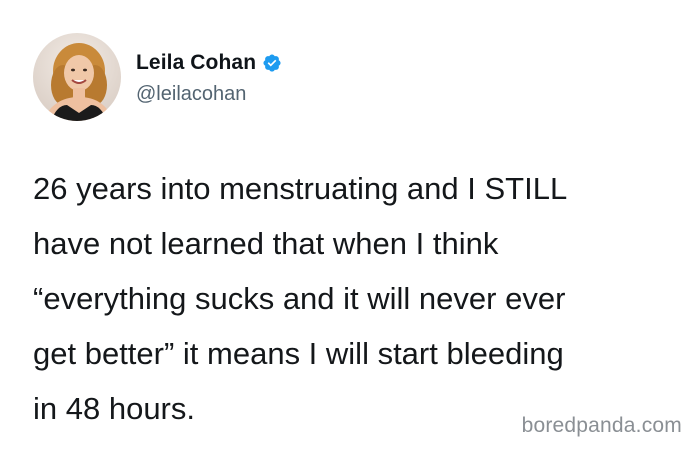  I want to click on tweet-text-line: have not learned that when I think, so click(266, 243).